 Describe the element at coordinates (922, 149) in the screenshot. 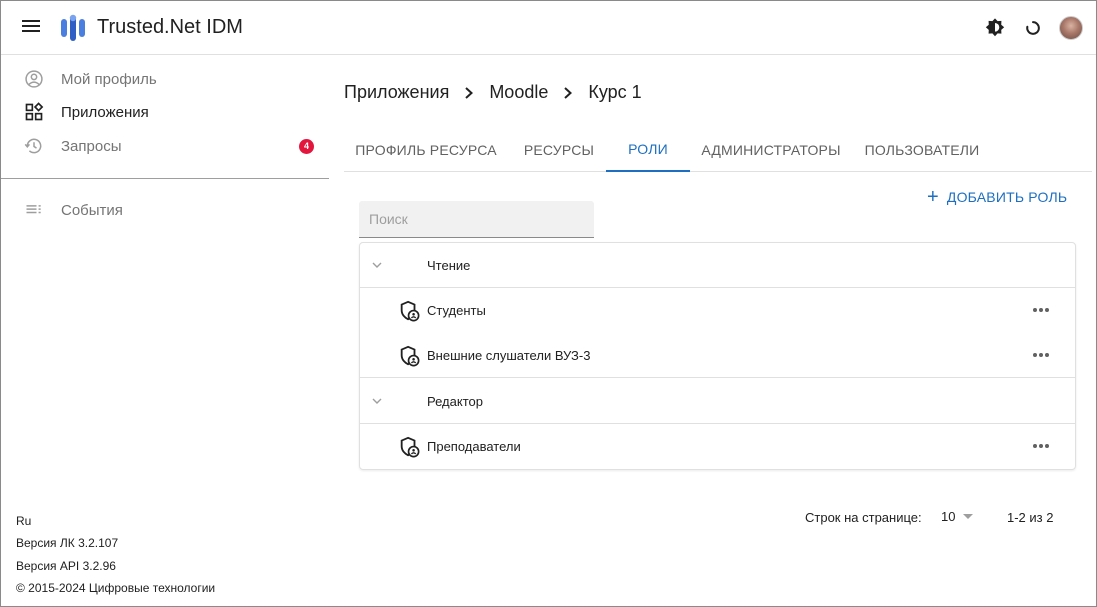

I see `tab-users: ПОЛЬЗОВАТЕЛИ` at that location.